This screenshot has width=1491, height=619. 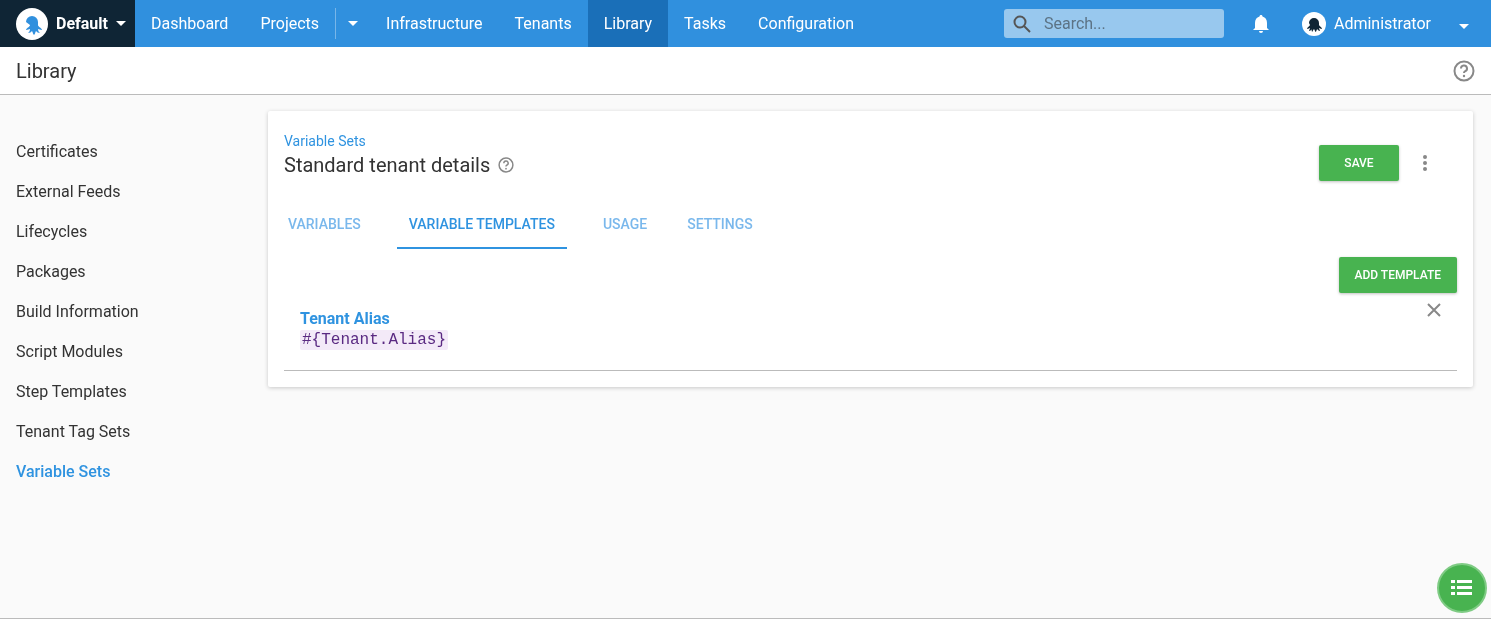 What do you see at coordinates (46, 70) in the screenshot?
I see `page-title: Library` at bounding box center [46, 70].